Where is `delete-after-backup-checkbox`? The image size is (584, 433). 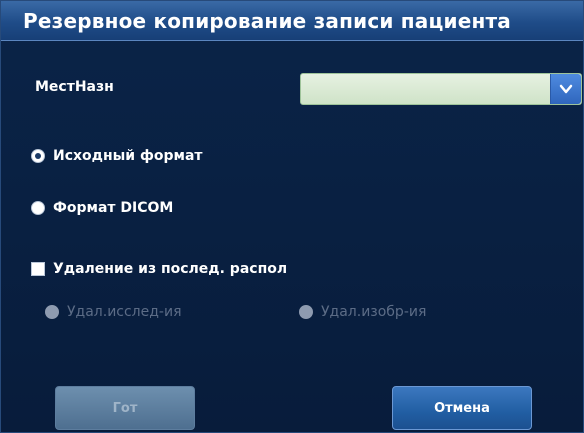 delete-after-backup-checkbox is located at coordinates (38, 269).